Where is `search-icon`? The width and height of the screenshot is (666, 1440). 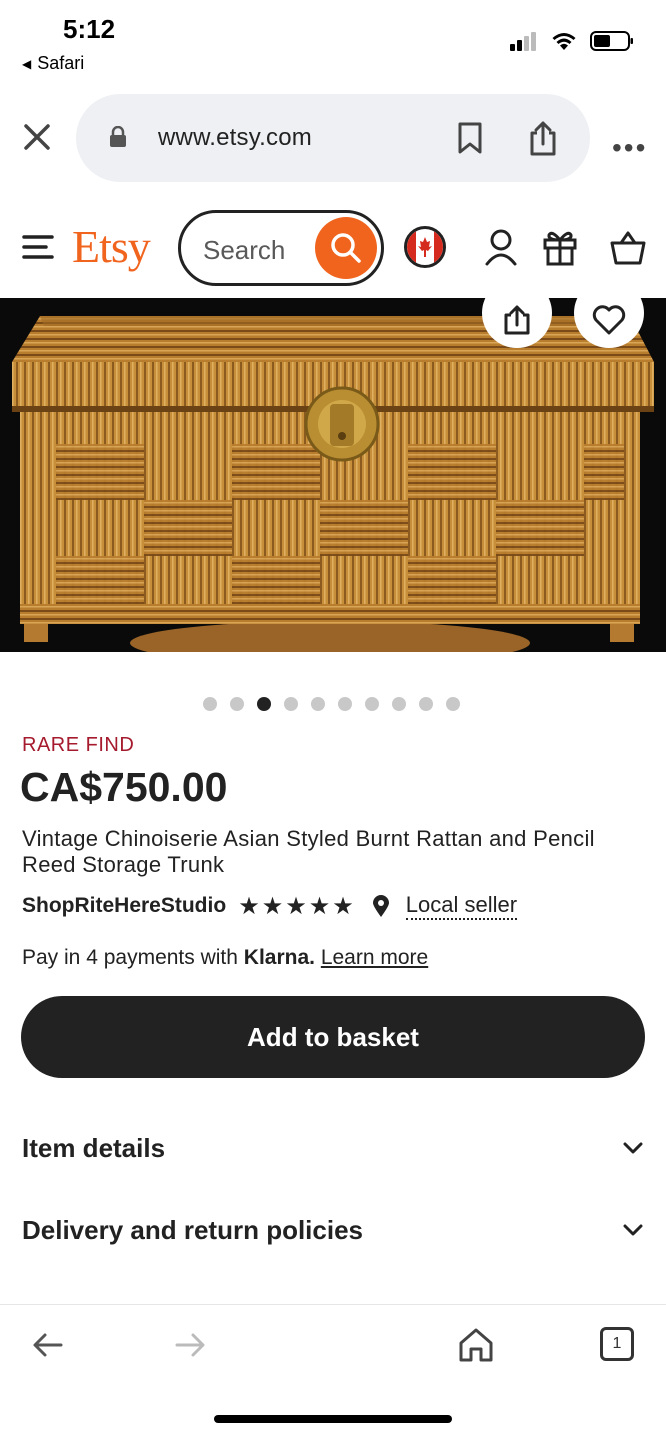
search-icon is located at coordinates (346, 248).